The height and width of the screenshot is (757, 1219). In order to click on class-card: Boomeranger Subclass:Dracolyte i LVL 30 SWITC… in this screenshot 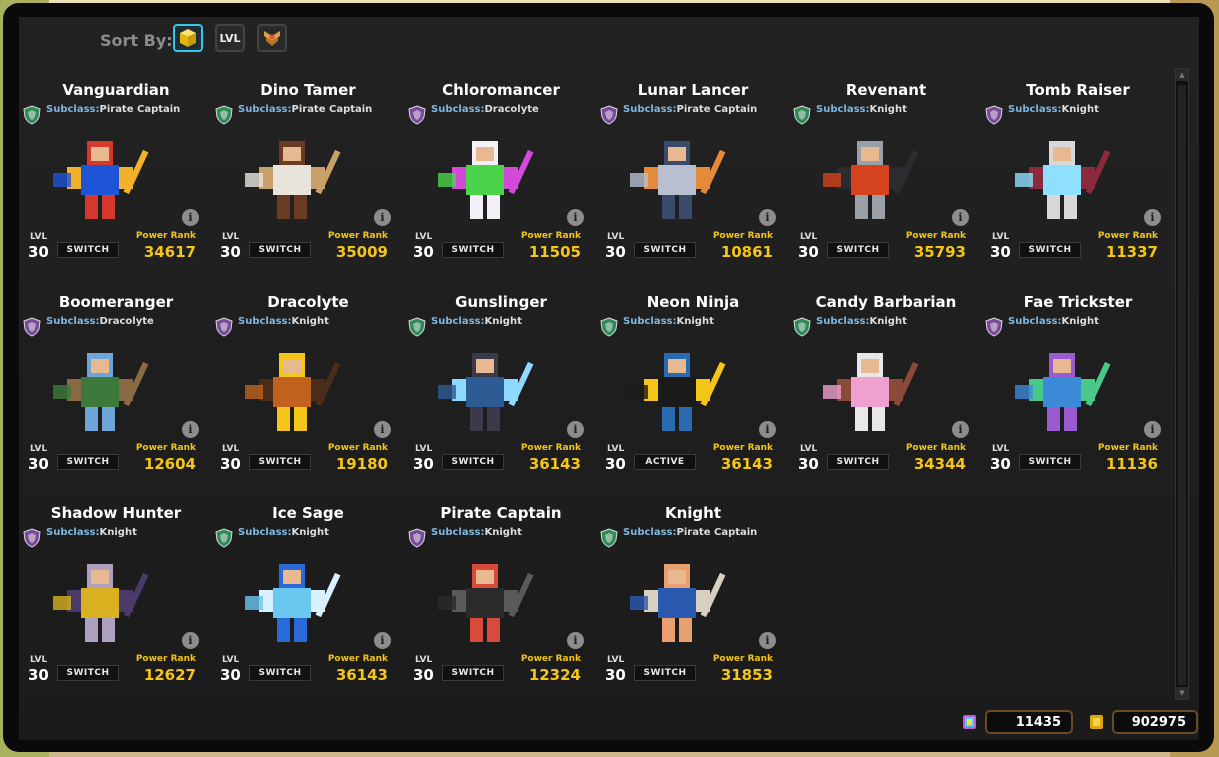, I will do `click(116, 391)`.